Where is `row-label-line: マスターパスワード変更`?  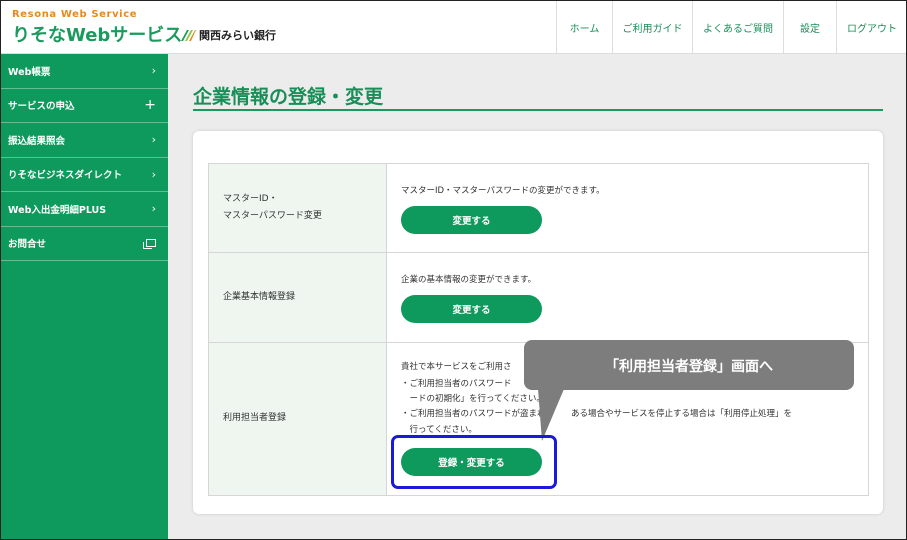
row-label-line: マスターパスワード変更 is located at coordinates (272, 216).